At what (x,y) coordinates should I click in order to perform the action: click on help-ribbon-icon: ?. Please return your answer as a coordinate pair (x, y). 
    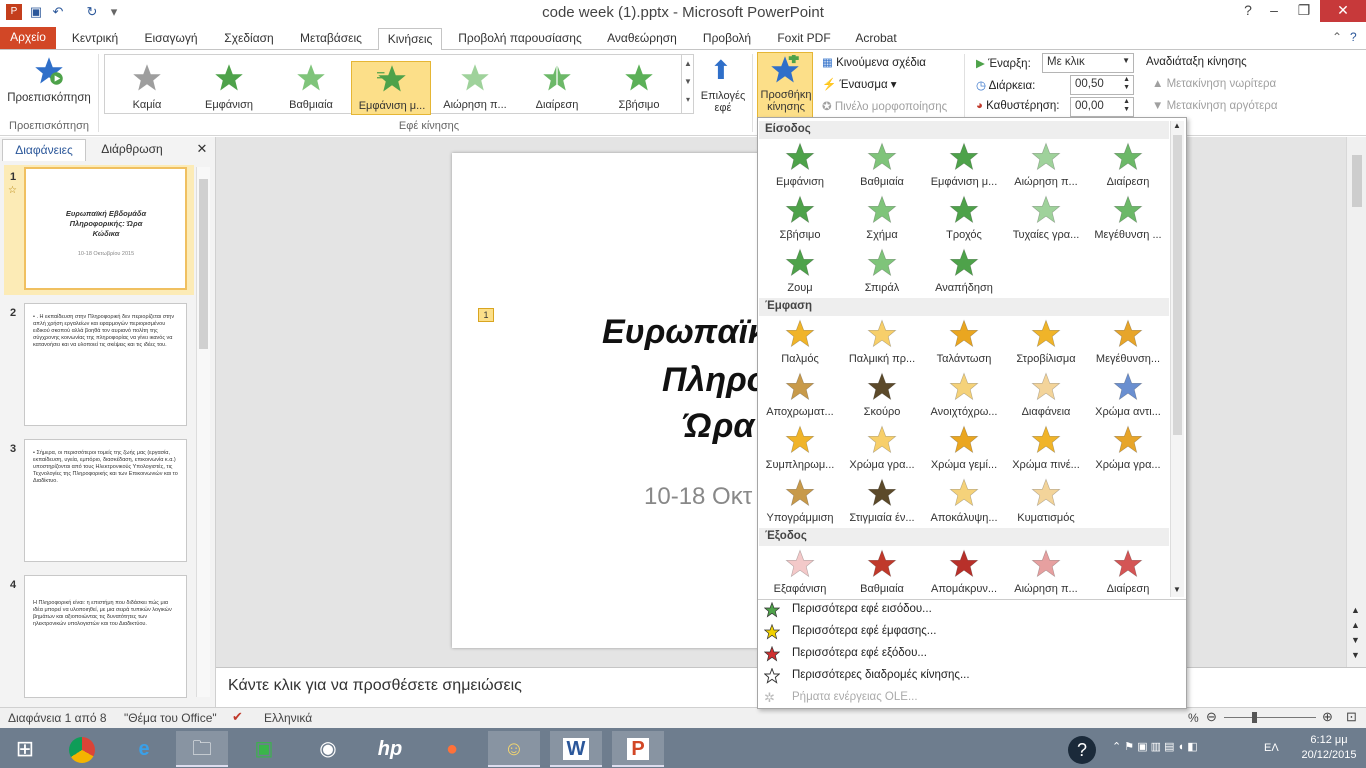
    Looking at the image, I should click on (1353, 37).